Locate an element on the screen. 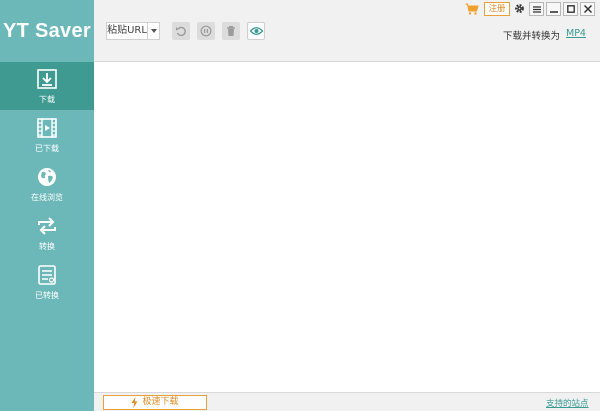 This screenshot has height=411, width=600. sidebar-item-label: 在线浏览 is located at coordinates (47, 197).